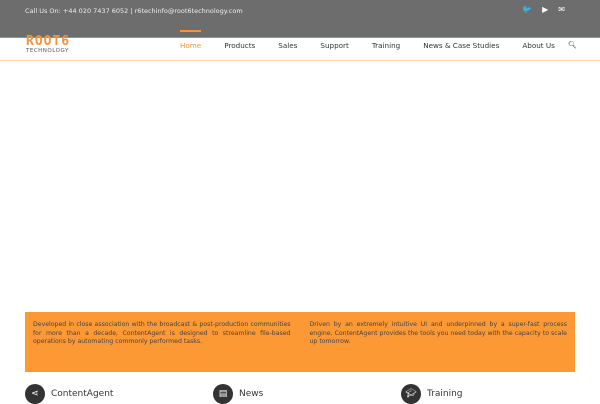 This screenshot has width=600, height=404. What do you see at coordinates (386, 44) in the screenshot?
I see `nav-training: Training` at bounding box center [386, 44].